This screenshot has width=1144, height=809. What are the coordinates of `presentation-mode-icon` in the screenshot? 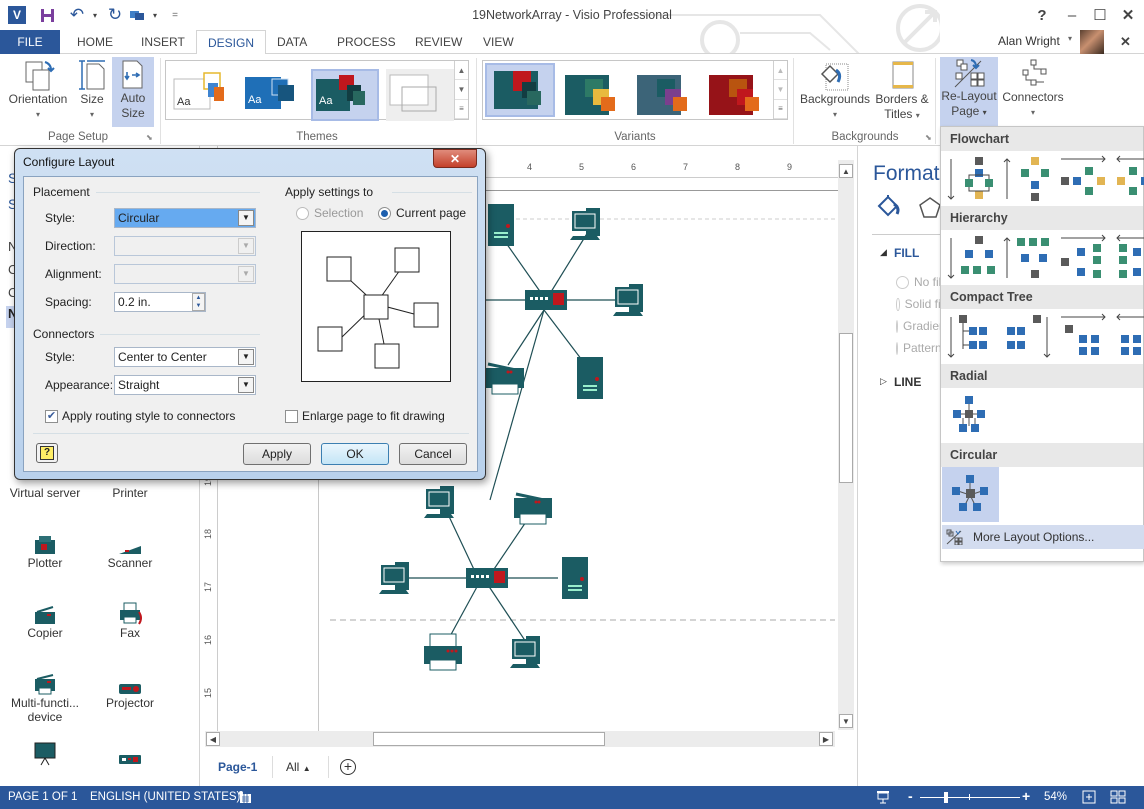 It's located at (883, 798).